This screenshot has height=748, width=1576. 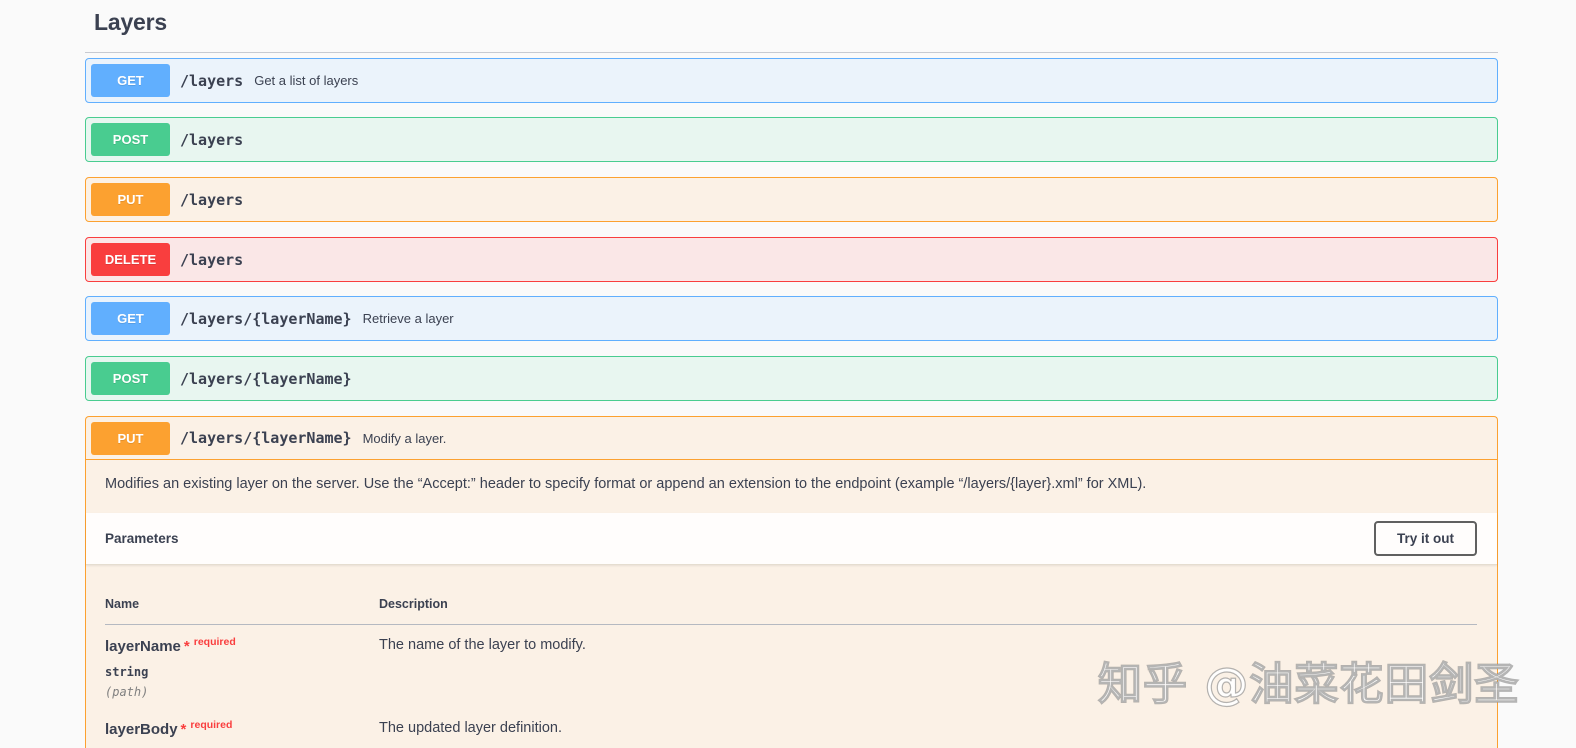 I want to click on operation-post-layers: POST /layers, so click(x=791, y=139).